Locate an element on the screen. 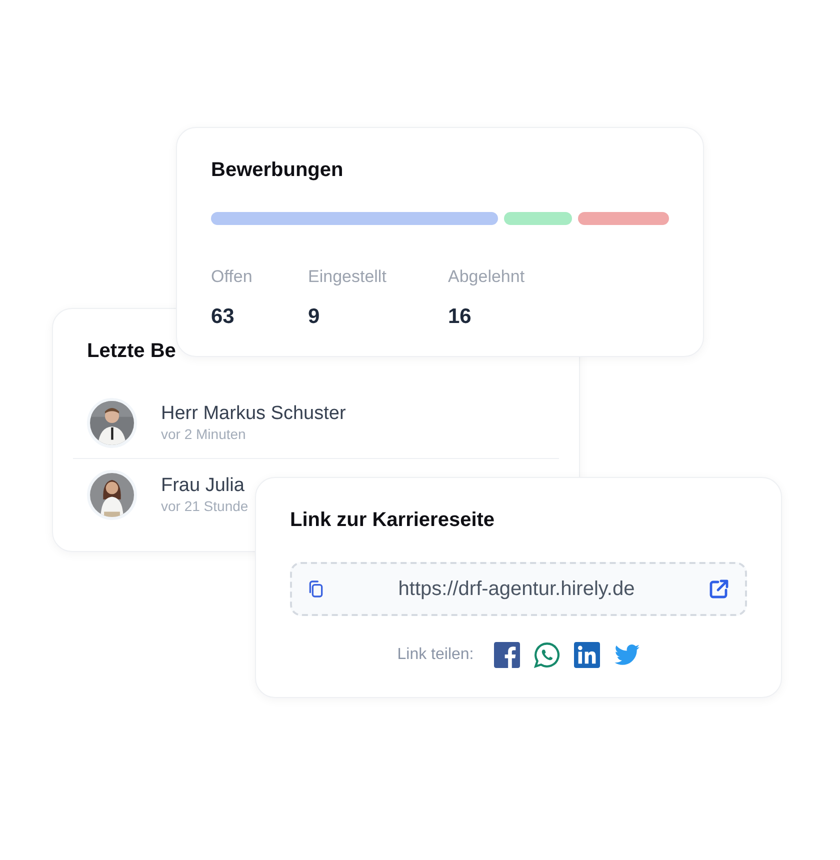 This screenshot has height=860, width=840. facebook-icon is located at coordinates (507, 655).